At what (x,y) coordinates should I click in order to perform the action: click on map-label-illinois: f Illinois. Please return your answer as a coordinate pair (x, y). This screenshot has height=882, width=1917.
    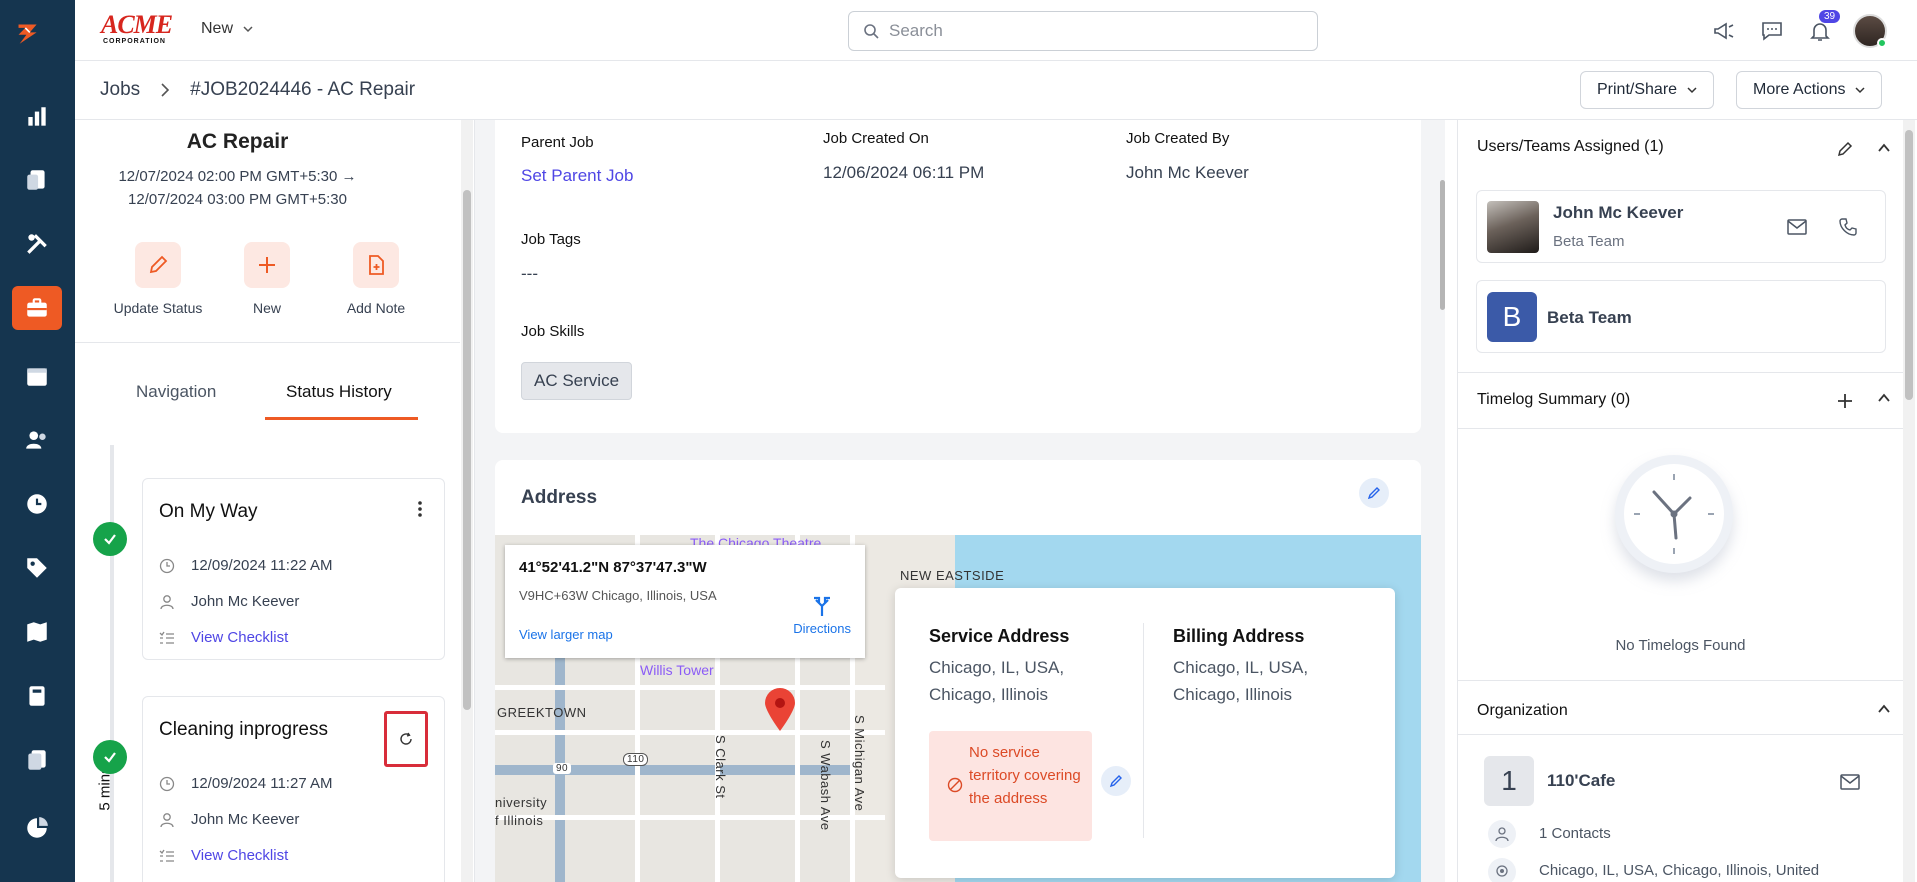
    Looking at the image, I should click on (519, 820).